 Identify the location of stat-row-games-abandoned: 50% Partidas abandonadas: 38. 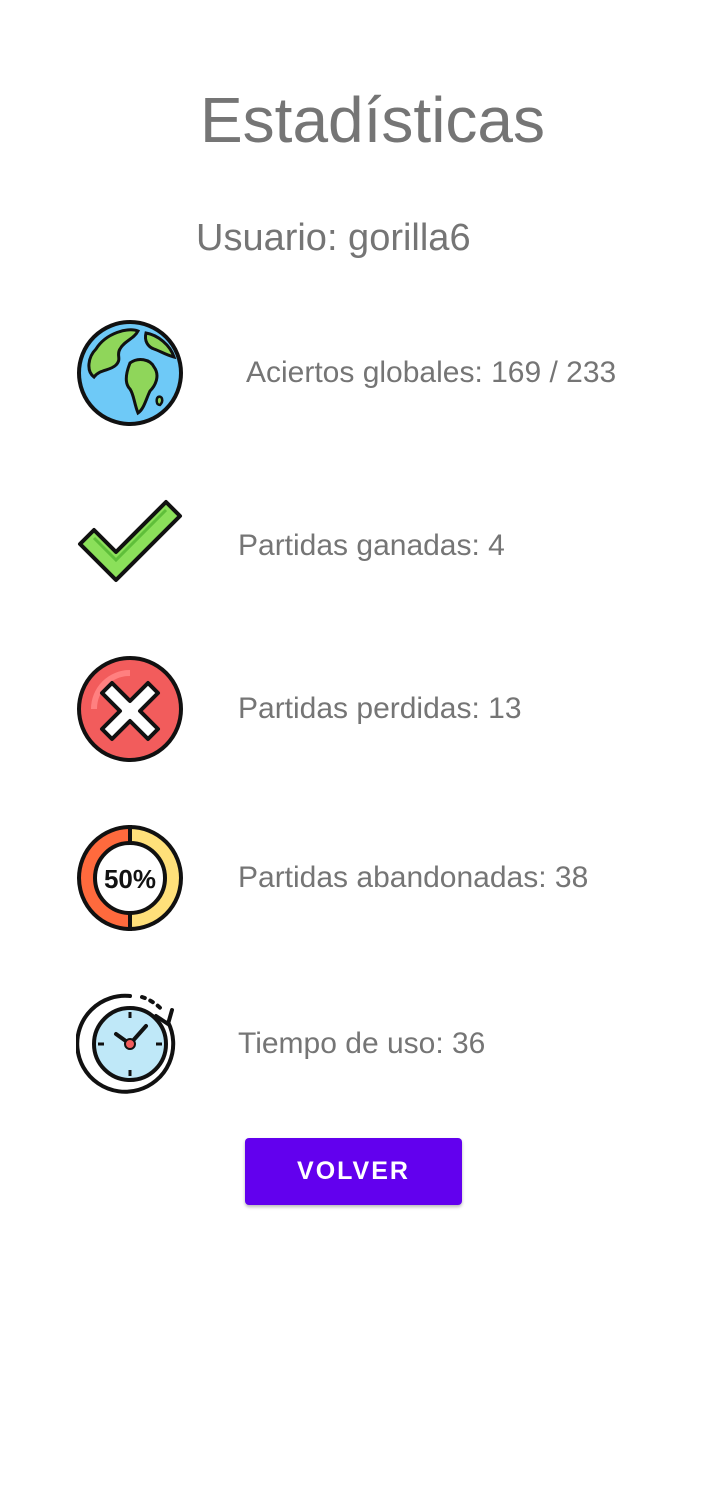
(386, 878).